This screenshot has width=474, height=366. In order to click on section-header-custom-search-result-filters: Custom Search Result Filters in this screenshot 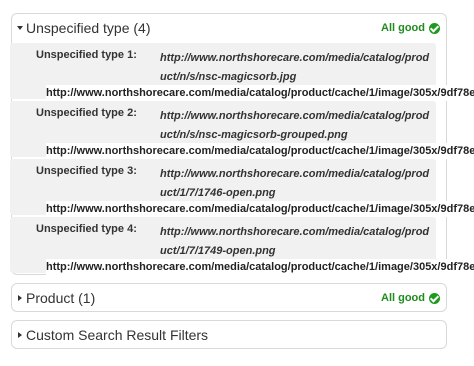, I will do `click(229, 335)`.